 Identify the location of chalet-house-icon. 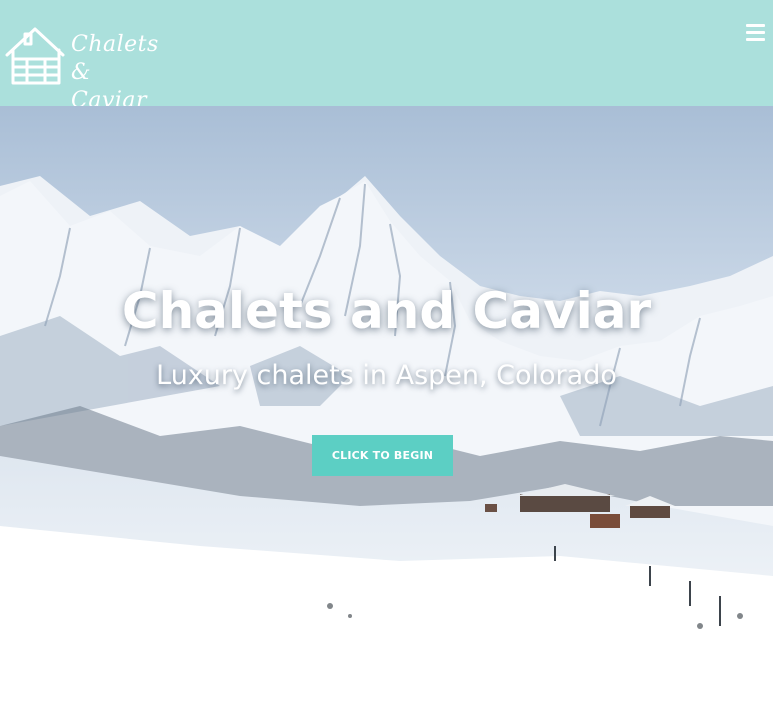
(35, 56).